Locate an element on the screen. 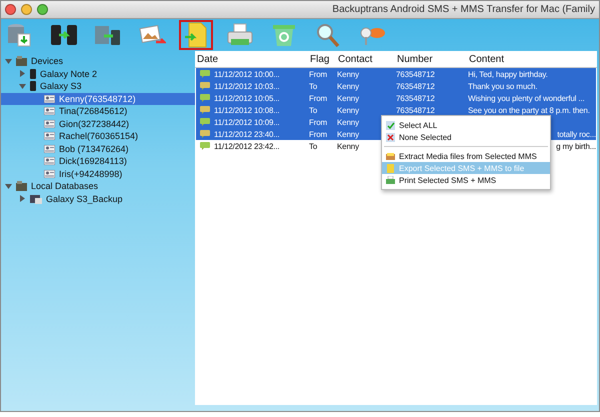 The height and width of the screenshot is (417, 600). menu-item-label: Extract Media files from Selected MMS is located at coordinates (468, 156).